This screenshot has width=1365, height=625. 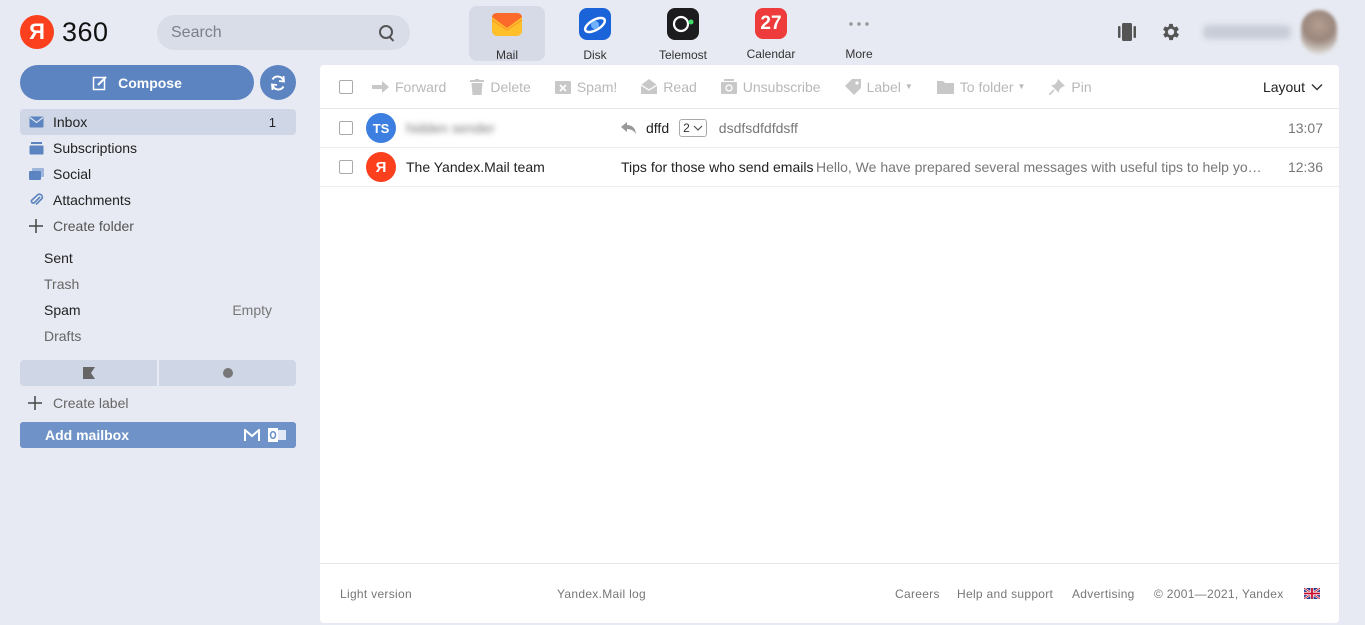 I want to click on more-dots-icon, so click(x=859, y=23).